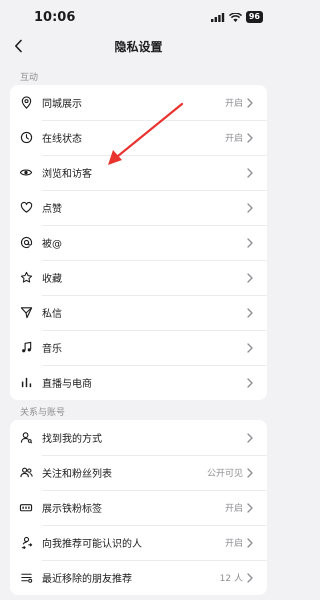  What do you see at coordinates (26, 507) in the screenshot?
I see `badge-icon` at bounding box center [26, 507].